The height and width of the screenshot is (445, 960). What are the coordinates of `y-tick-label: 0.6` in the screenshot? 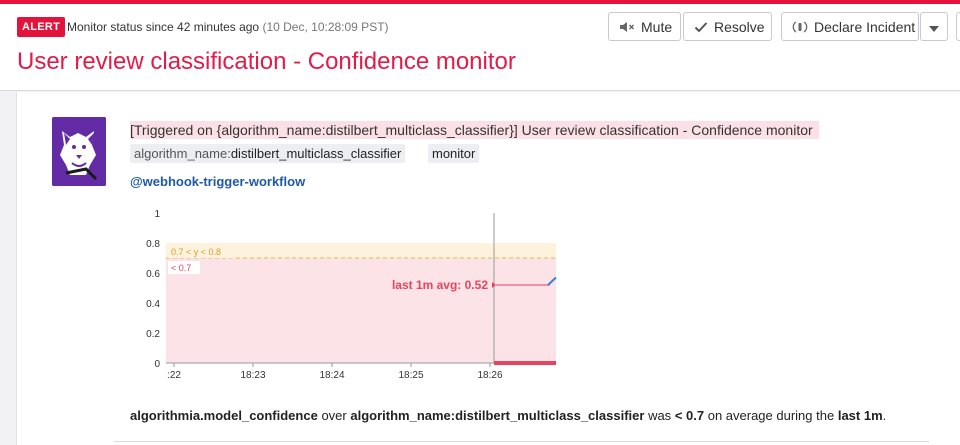 It's located at (153, 274).